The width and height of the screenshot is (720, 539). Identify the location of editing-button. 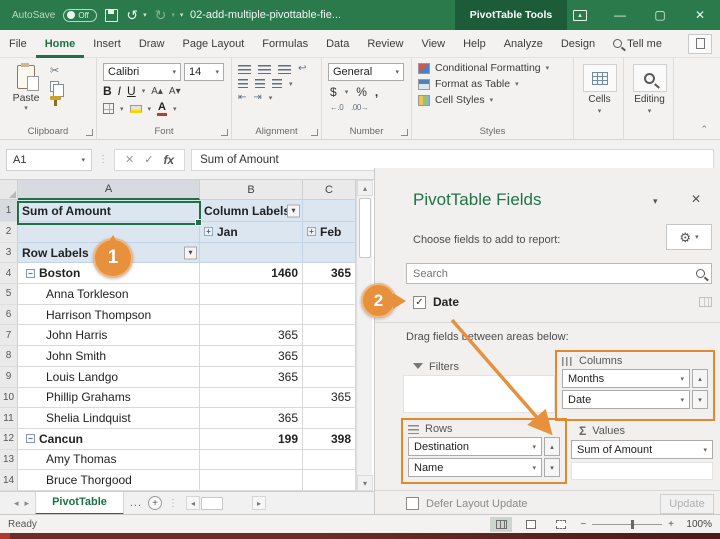
(649, 78).